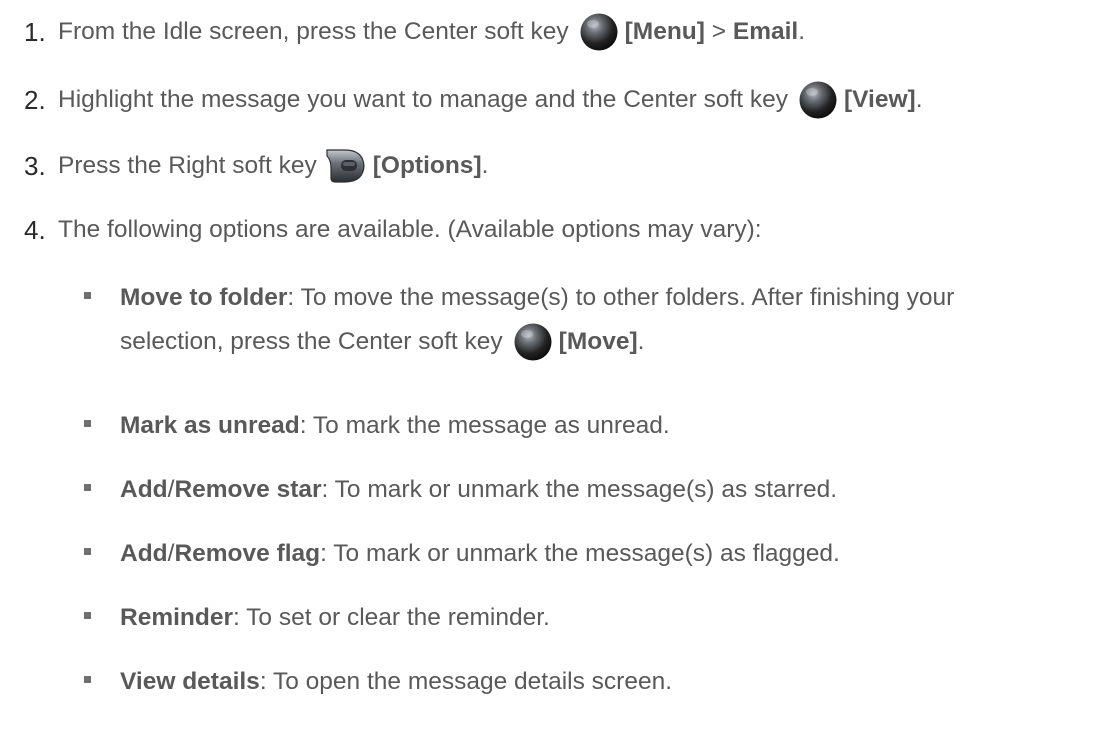  Describe the element at coordinates (35, 99) in the screenshot. I see `step-number: 2.` at that location.